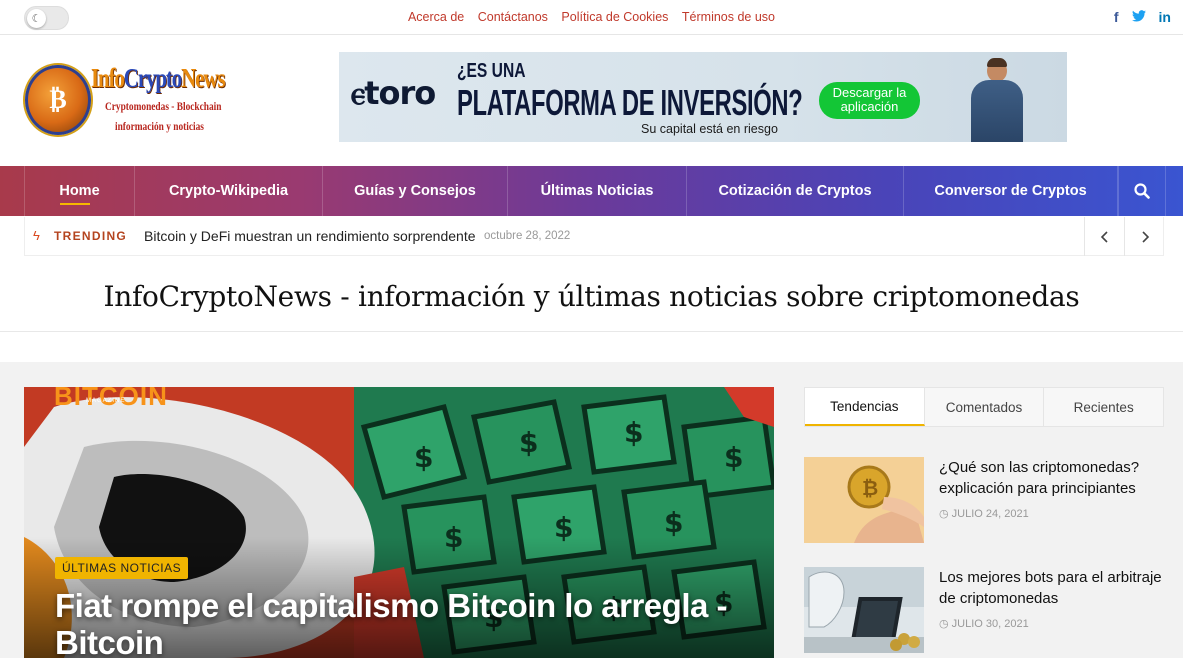 This screenshot has height=658, width=1183. What do you see at coordinates (229, 191) in the screenshot?
I see `nav-crypto-wikipedia: Crypto-Wikipedia` at bounding box center [229, 191].